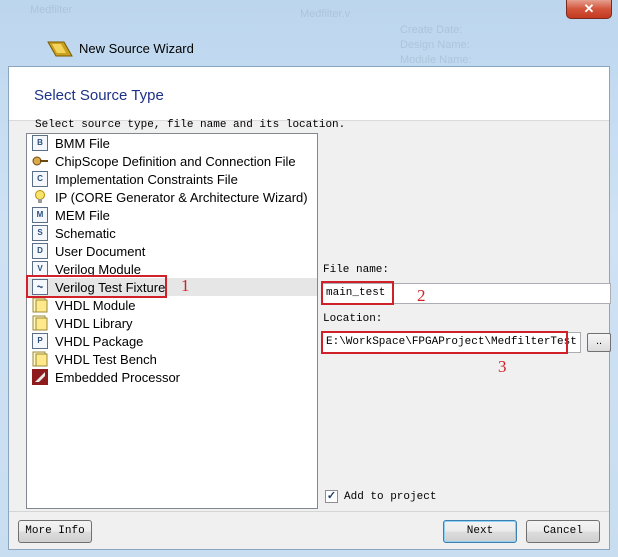 The width and height of the screenshot is (618, 557). Describe the element at coordinates (40, 377) in the screenshot. I see `embedded-processor-icon` at that location.